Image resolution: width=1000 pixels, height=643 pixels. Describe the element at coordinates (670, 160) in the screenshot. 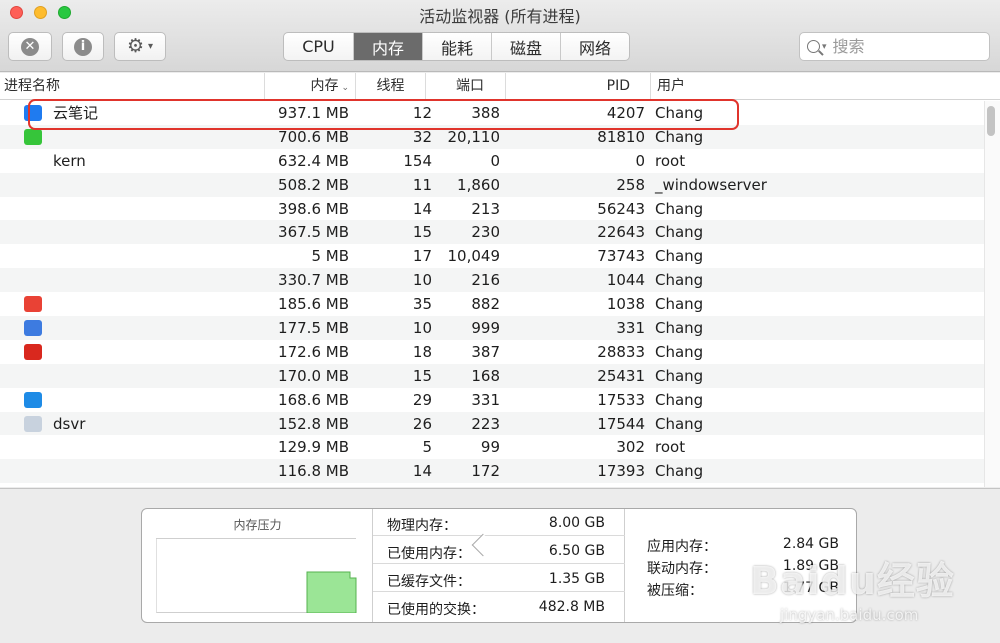

I see `cell-user: root` at that location.